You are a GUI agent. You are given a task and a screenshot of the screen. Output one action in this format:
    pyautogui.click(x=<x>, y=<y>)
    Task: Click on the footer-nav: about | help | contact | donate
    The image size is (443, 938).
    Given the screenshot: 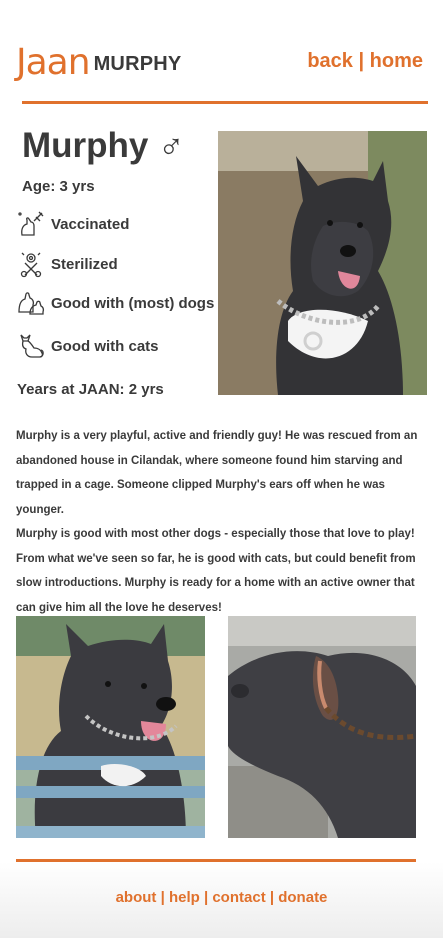 What is the action you would take?
    pyautogui.click(x=221, y=897)
    